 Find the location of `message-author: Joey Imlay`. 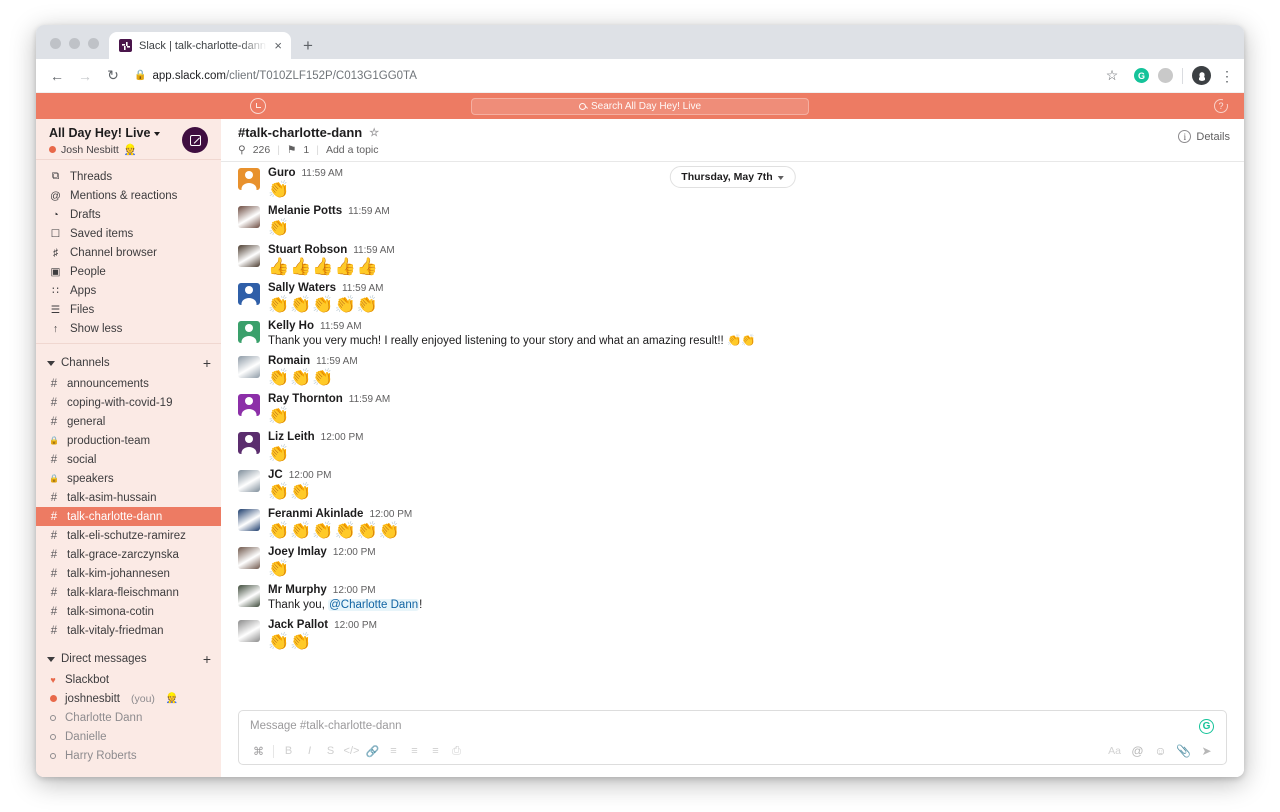

message-author: Joey Imlay is located at coordinates (297, 552).